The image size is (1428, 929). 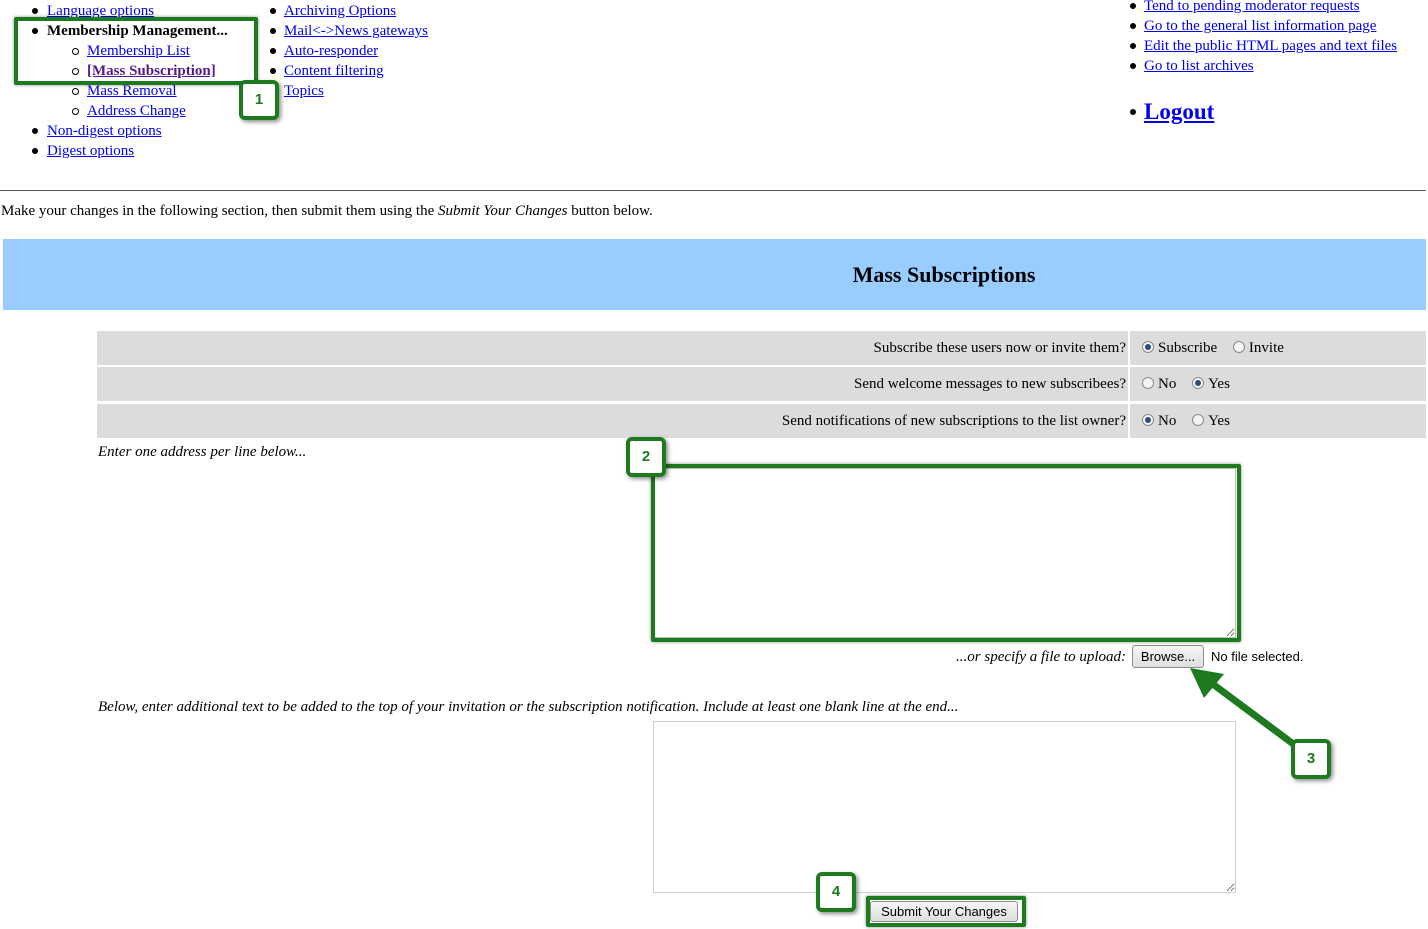 I want to click on nav-link-mail-news-gateways: Mail<->News gateways, so click(x=356, y=31).